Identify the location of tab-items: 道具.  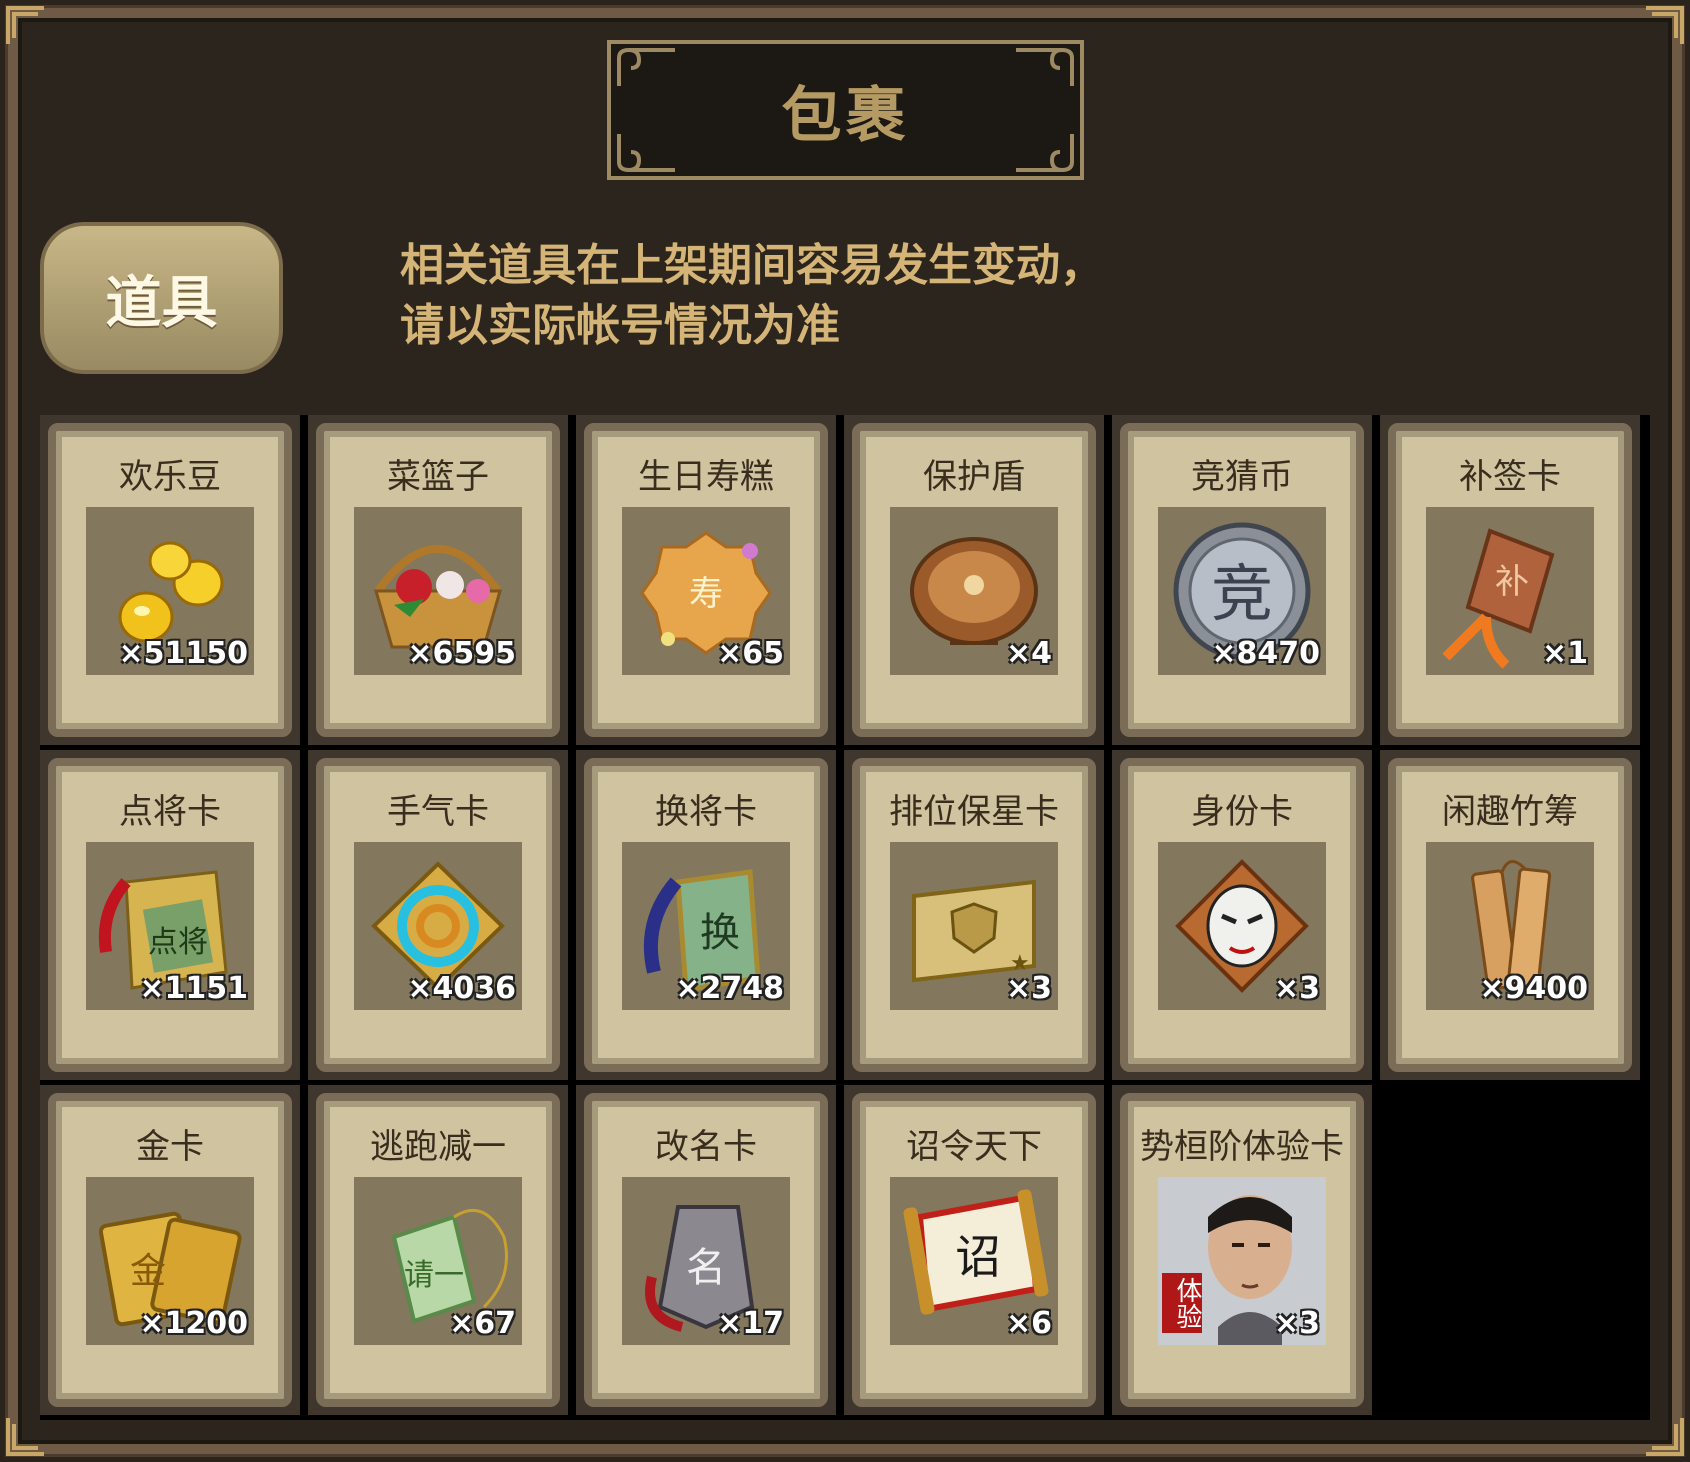
(161, 298).